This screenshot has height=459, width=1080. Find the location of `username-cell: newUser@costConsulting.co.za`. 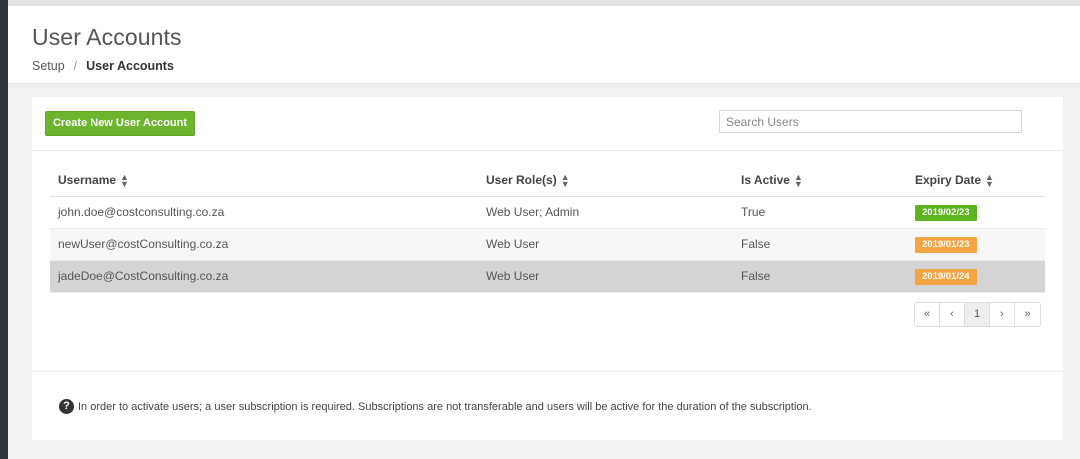

username-cell: newUser@costConsulting.co.za is located at coordinates (264, 244).